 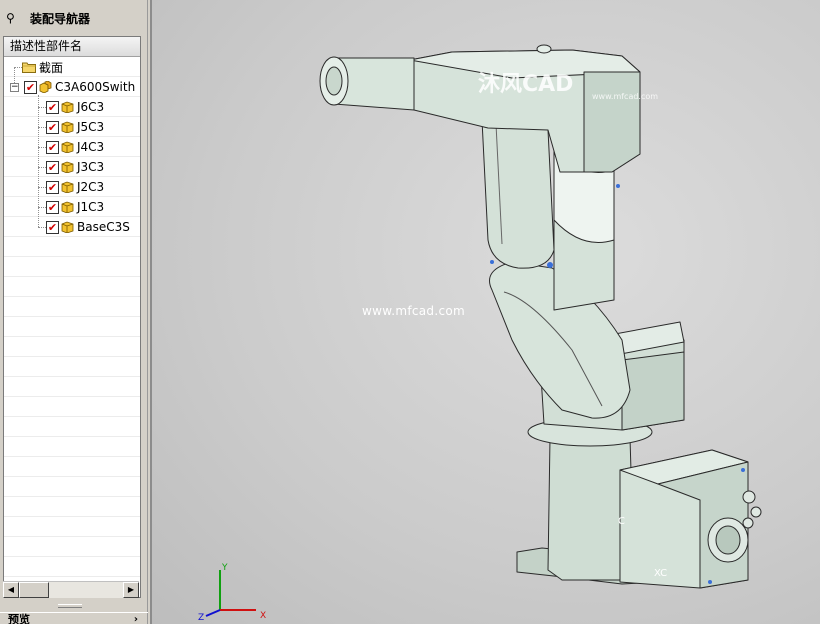 I want to click on column-header: 描述性部件名, so click(x=72, y=47).